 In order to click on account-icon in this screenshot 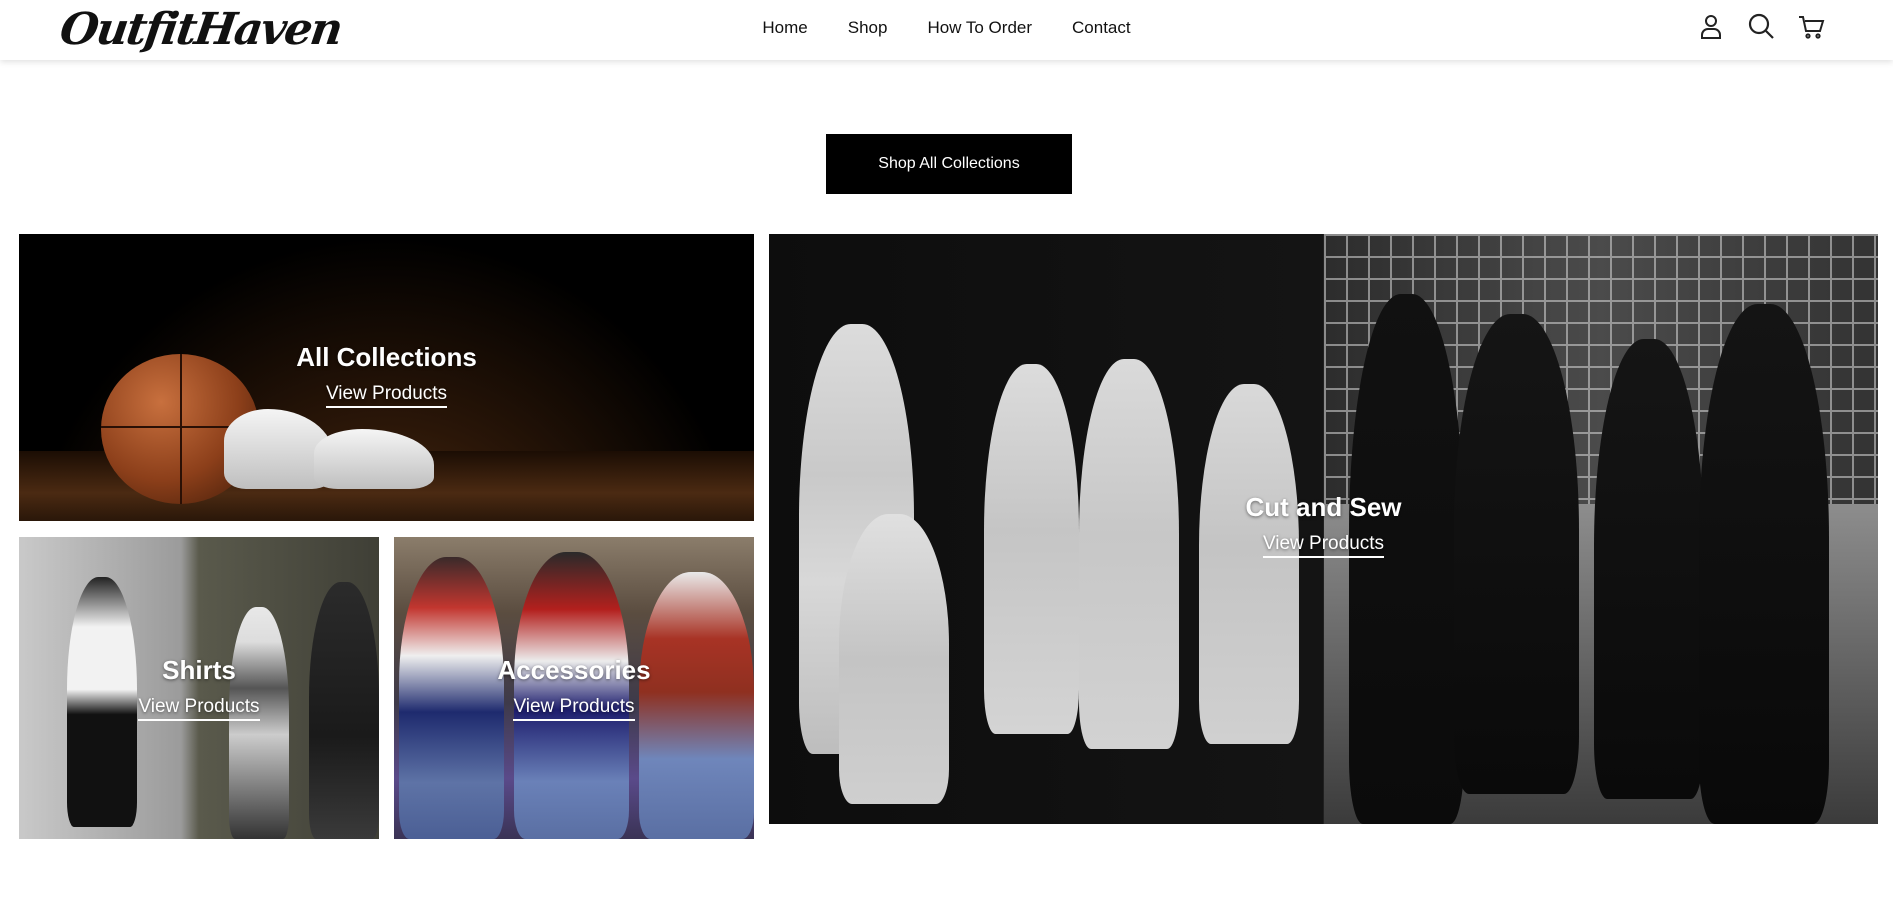, I will do `click(1711, 26)`.